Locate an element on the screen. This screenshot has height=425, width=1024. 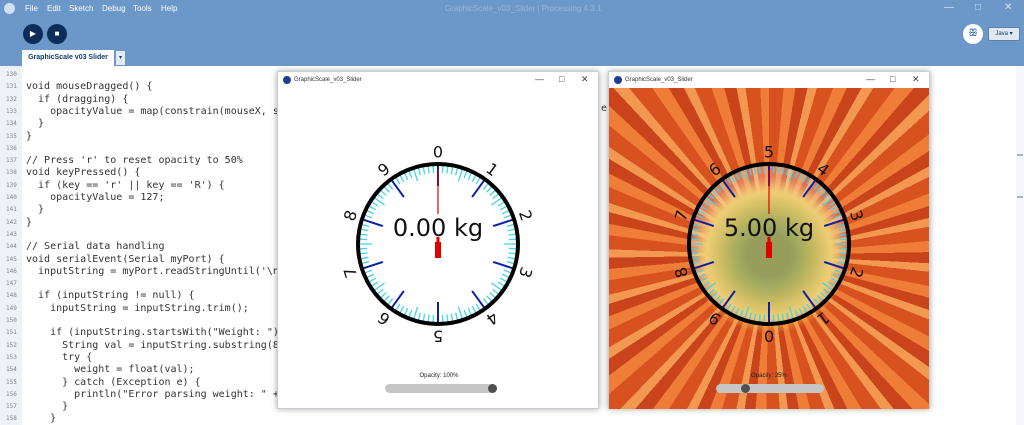
editor-scrollbar is located at coordinates (1020, 245).